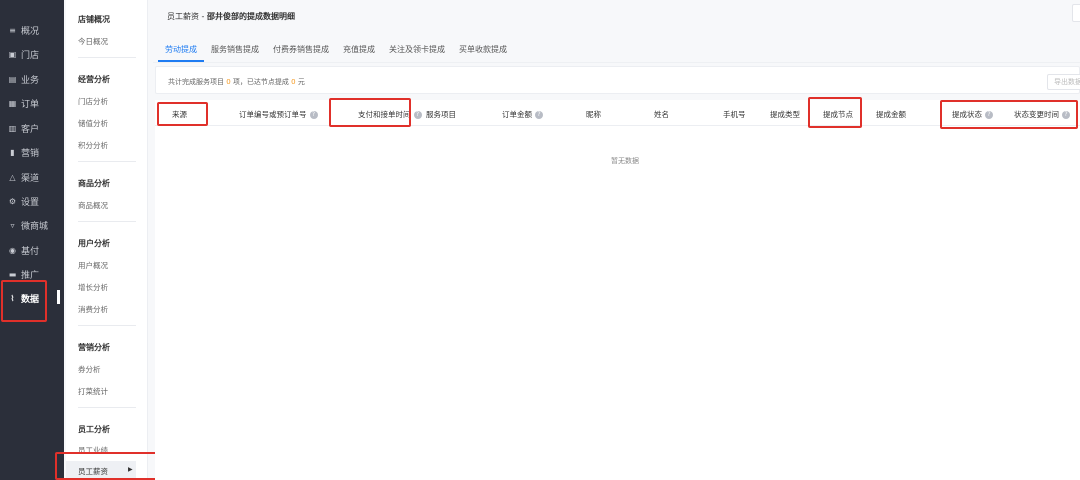 This screenshot has height=480, width=1080. I want to click on column-label: 订单编号或预订单号, so click(273, 114).